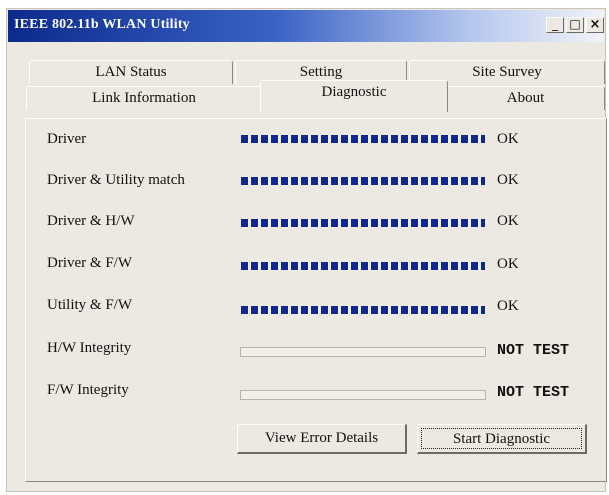  I want to click on tab-link-information: Link Information, so click(144, 98).